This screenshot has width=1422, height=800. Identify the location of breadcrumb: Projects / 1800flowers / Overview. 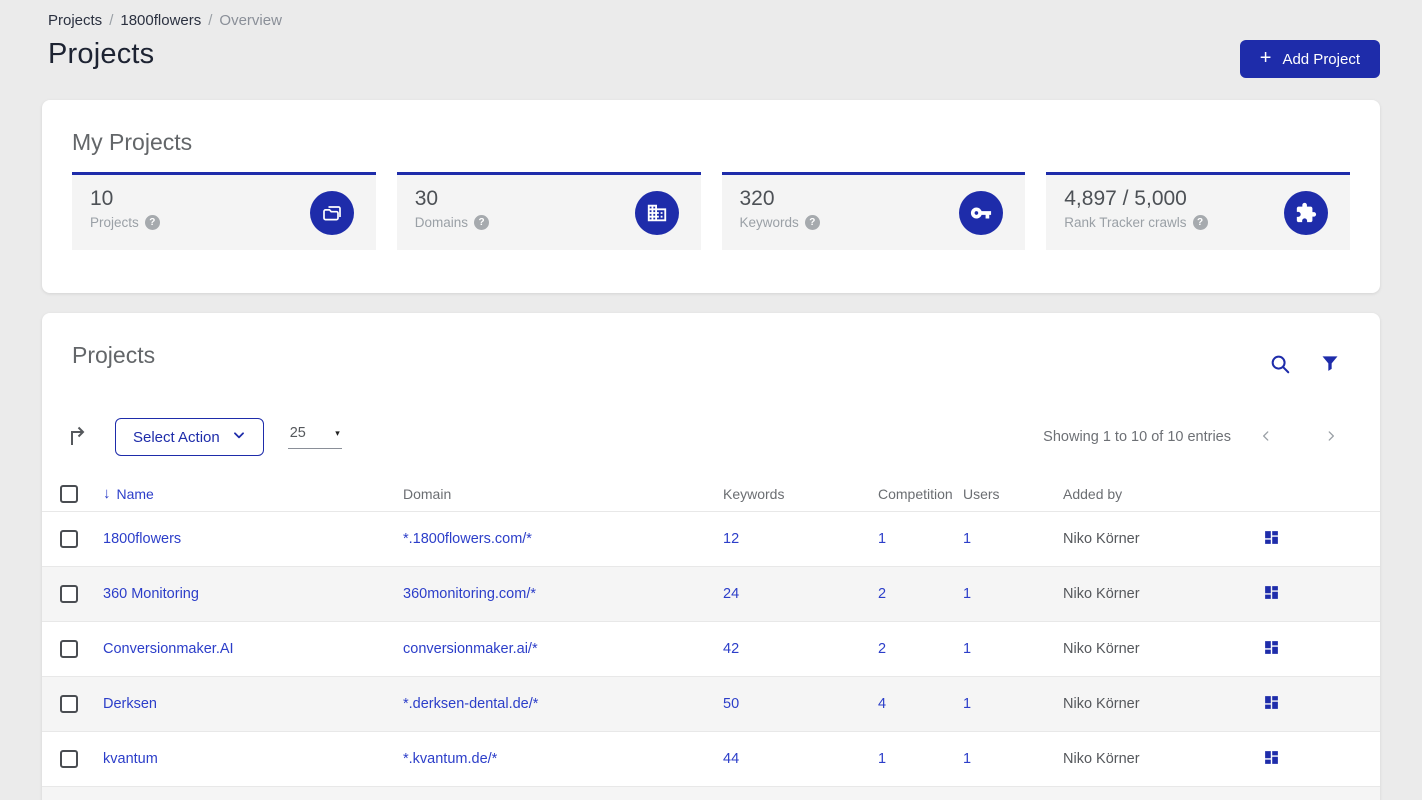
(165, 20).